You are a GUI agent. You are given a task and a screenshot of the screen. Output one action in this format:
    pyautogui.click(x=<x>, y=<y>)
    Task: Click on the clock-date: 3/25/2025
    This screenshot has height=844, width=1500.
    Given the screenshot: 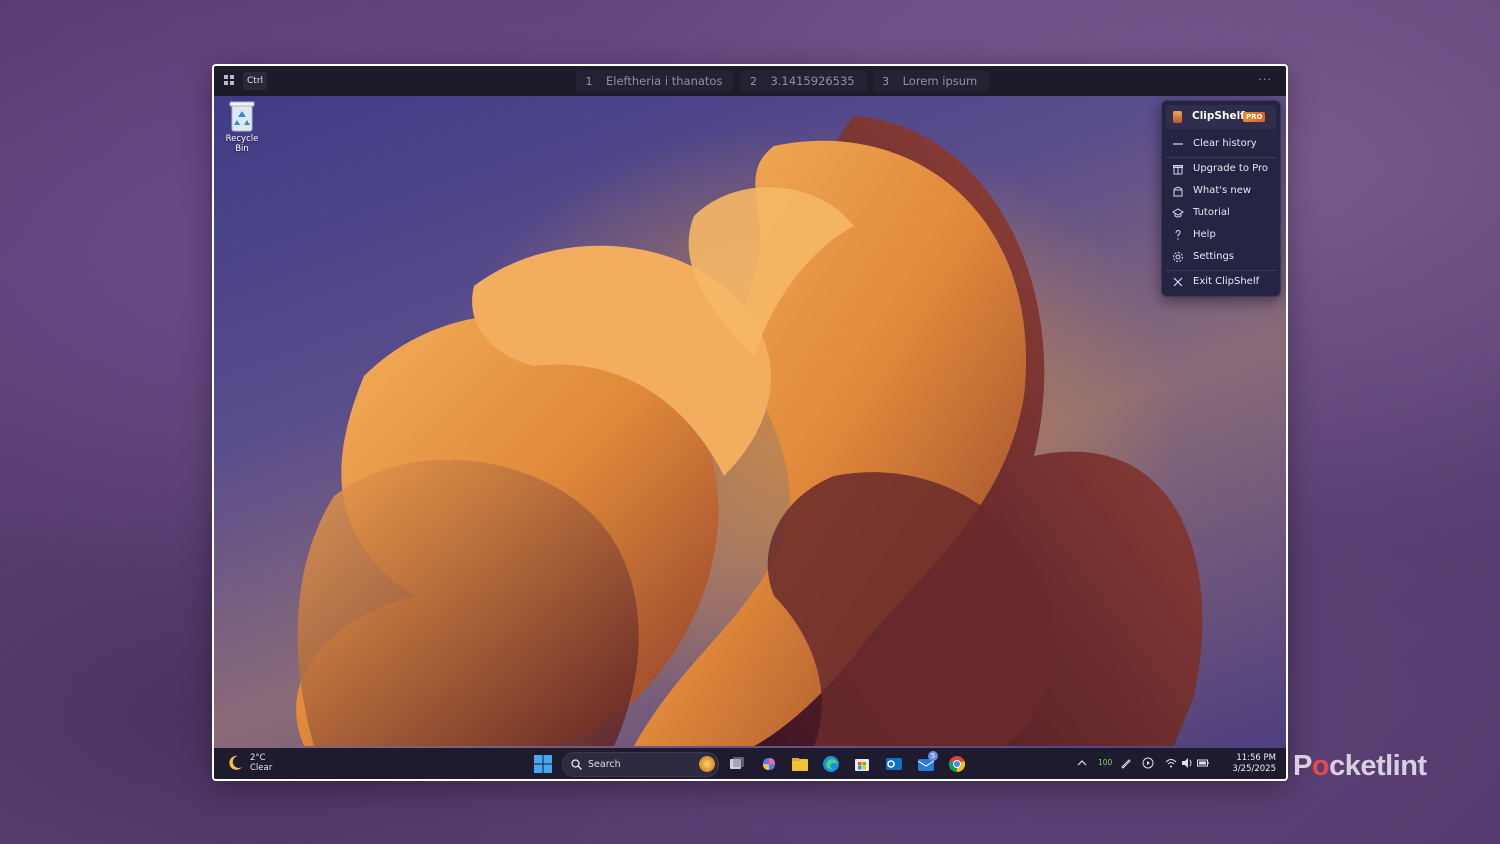 What is the action you would take?
    pyautogui.click(x=1254, y=769)
    